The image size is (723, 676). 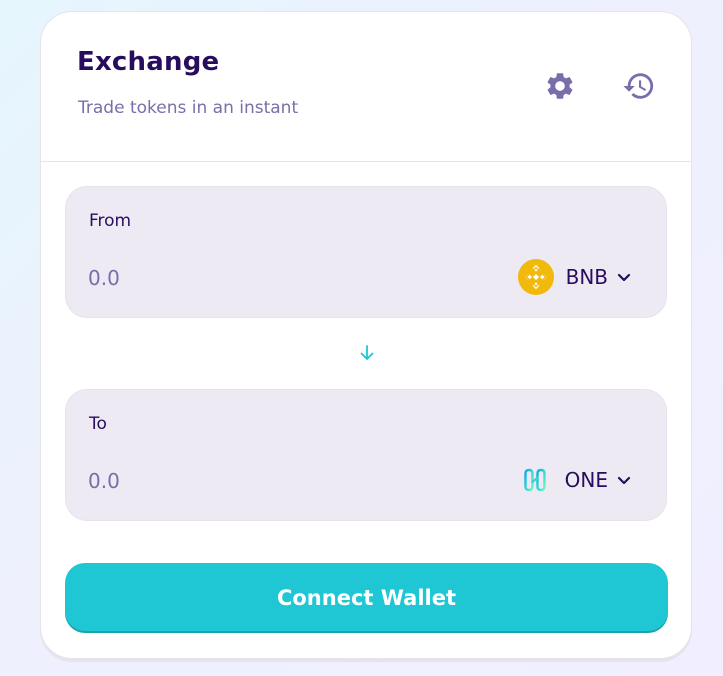 I want to click on from-token-symbol: BNB, so click(x=586, y=277).